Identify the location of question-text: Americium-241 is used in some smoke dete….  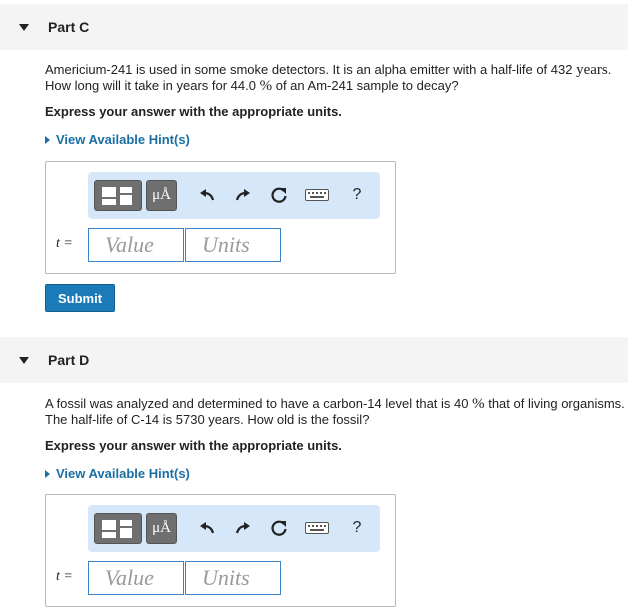
(311, 69).